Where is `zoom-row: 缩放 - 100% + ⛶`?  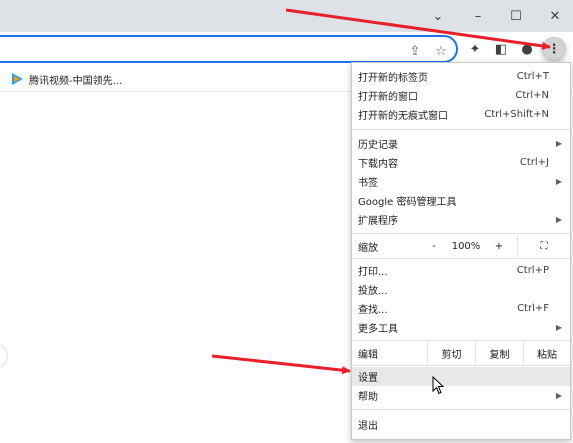
zoom-row: 缩放 - 100% + ⛶ is located at coordinates (461, 246).